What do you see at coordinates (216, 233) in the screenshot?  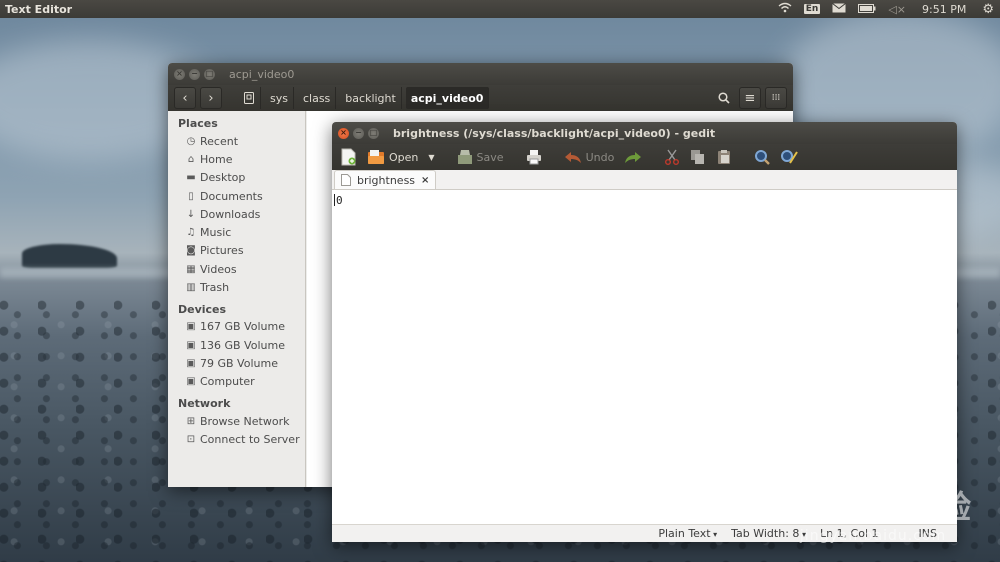 I see `sidebar-item-label: Music` at bounding box center [216, 233].